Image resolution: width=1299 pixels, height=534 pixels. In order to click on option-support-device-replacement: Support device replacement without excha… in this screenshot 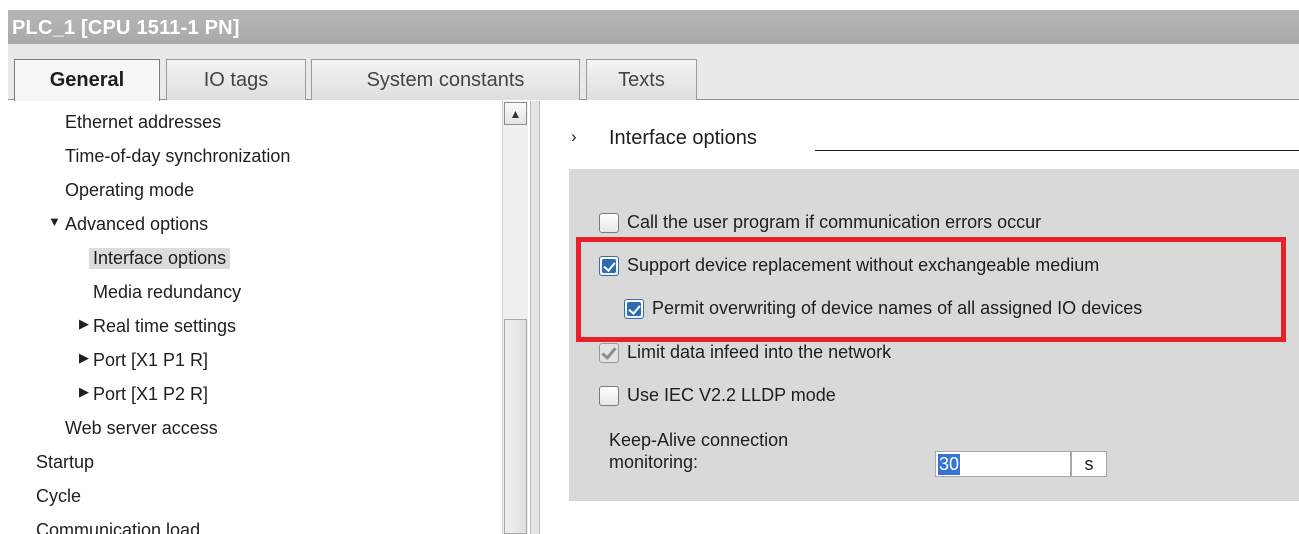, I will do `click(849, 265)`.